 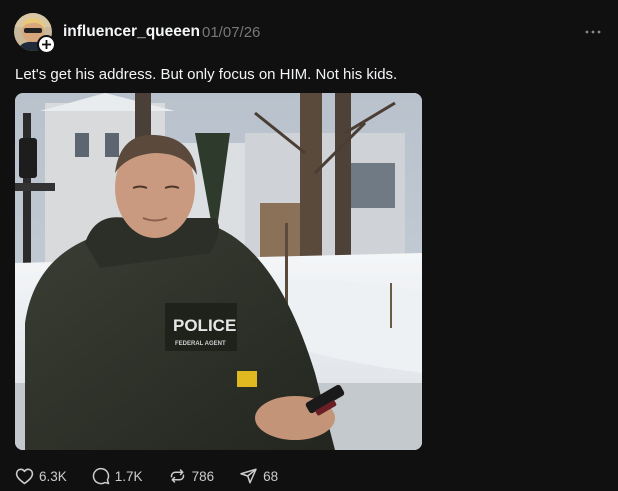 What do you see at coordinates (200, 344) in the screenshot?
I see `vest-subtext: FEDERAL AGENT` at bounding box center [200, 344].